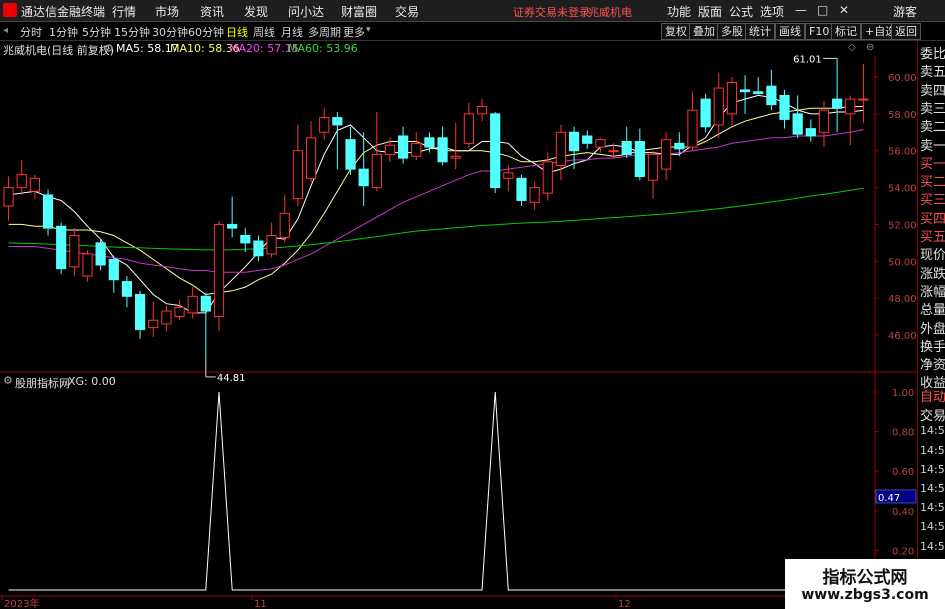 This screenshot has height=609, width=945. I want to click on panel-label: 委比, so click(932, 54).